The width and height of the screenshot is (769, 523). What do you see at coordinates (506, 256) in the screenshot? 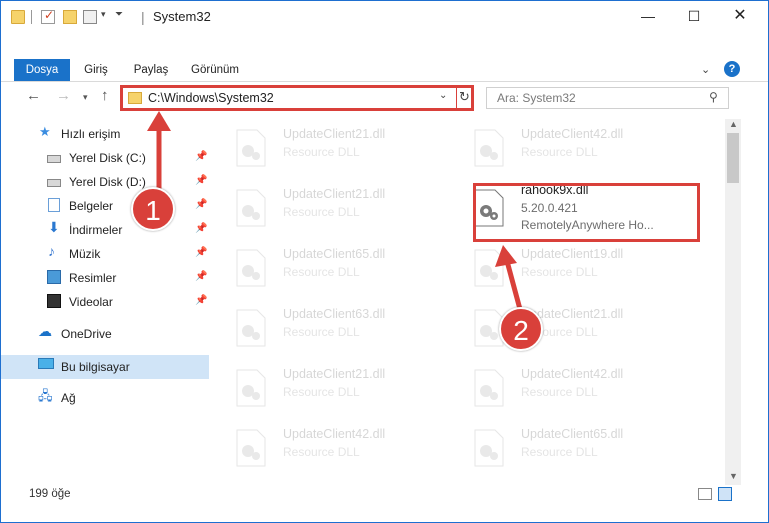
I see `arrow-2-head` at bounding box center [506, 256].